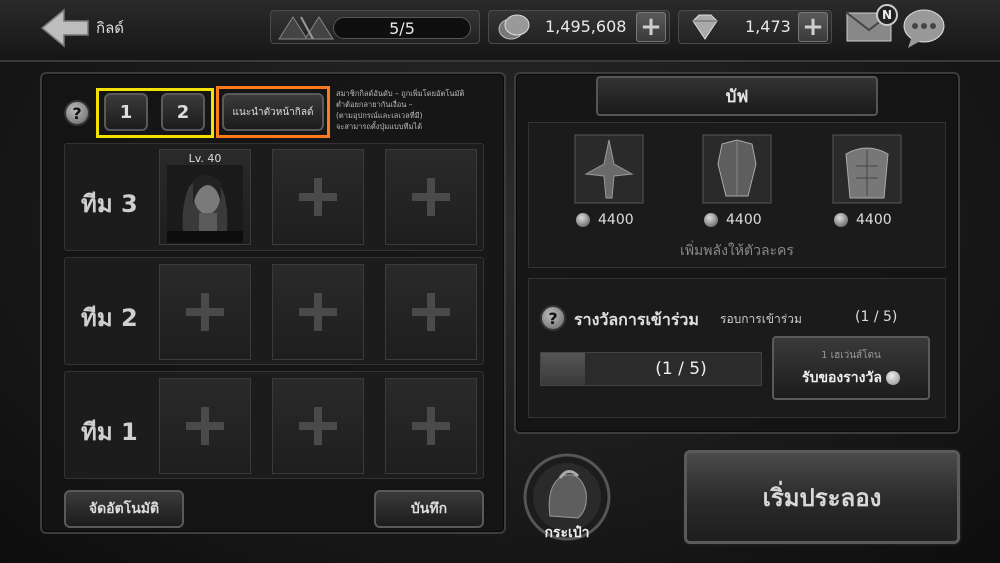  I want to click on team-row-2: ทีม 2, so click(274, 311).